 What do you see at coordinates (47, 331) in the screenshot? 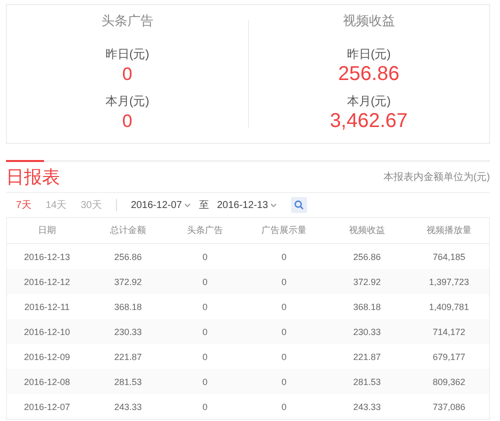
I see `table-cell-text: 2016-12-10` at bounding box center [47, 331].